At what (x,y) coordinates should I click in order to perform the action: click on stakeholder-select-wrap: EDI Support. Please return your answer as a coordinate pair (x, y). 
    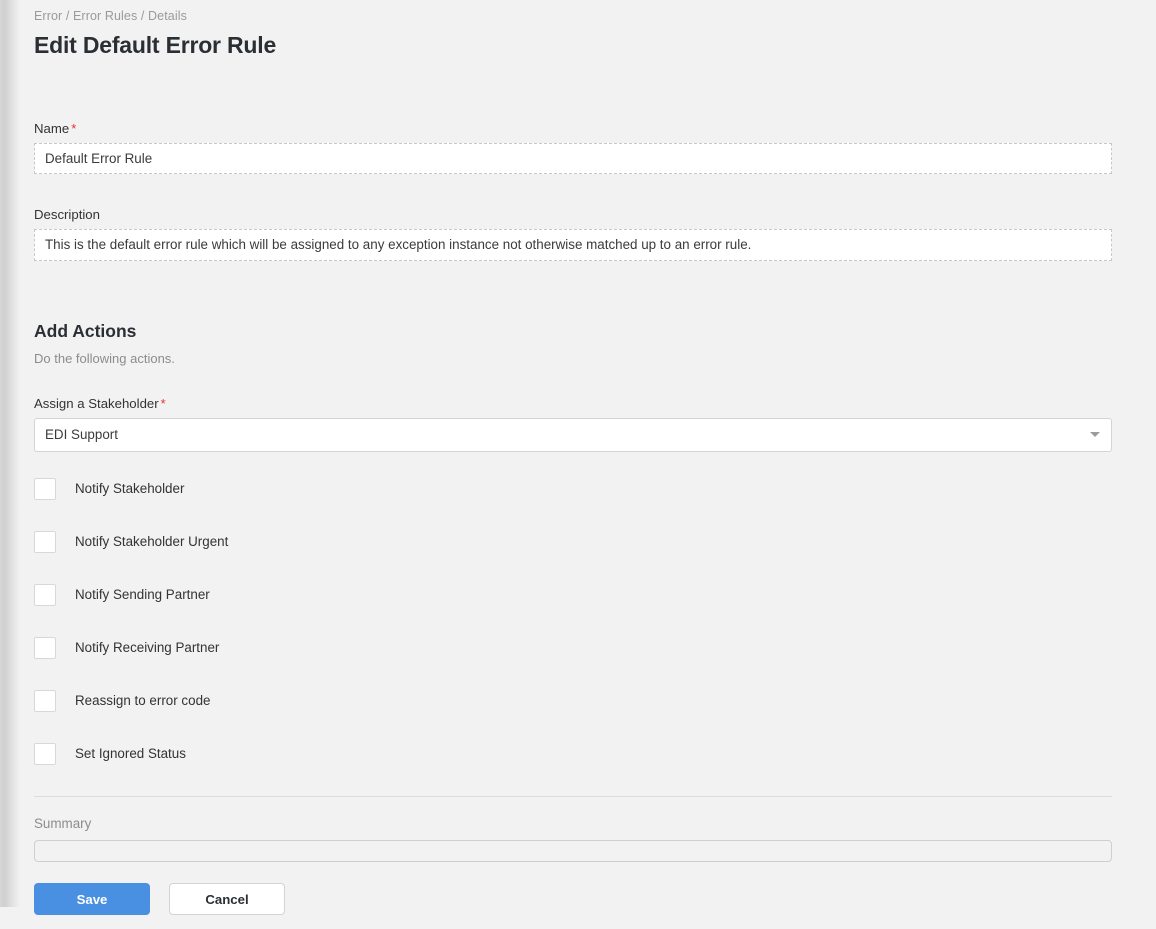
    Looking at the image, I should click on (573, 435).